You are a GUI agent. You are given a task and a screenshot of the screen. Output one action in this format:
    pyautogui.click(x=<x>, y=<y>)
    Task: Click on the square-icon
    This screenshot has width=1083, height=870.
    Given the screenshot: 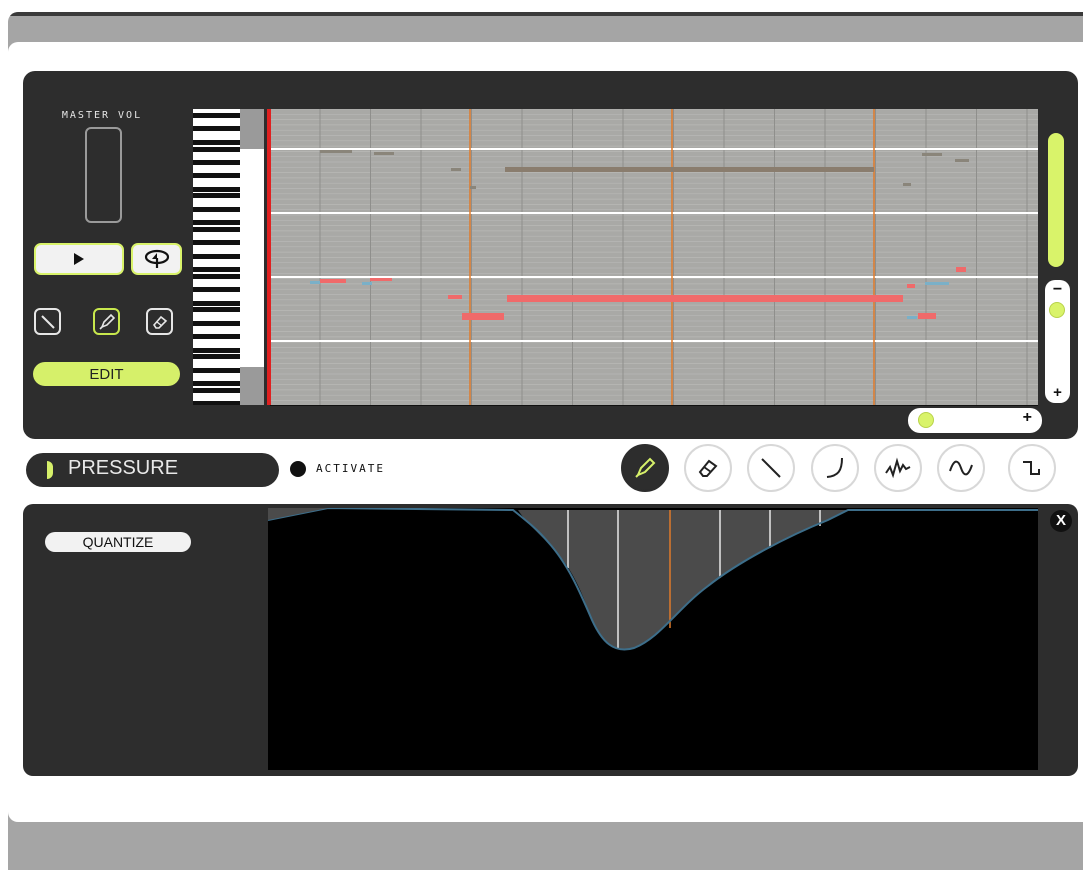 What is the action you would take?
    pyautogui.click(x=1031, y=468)
    